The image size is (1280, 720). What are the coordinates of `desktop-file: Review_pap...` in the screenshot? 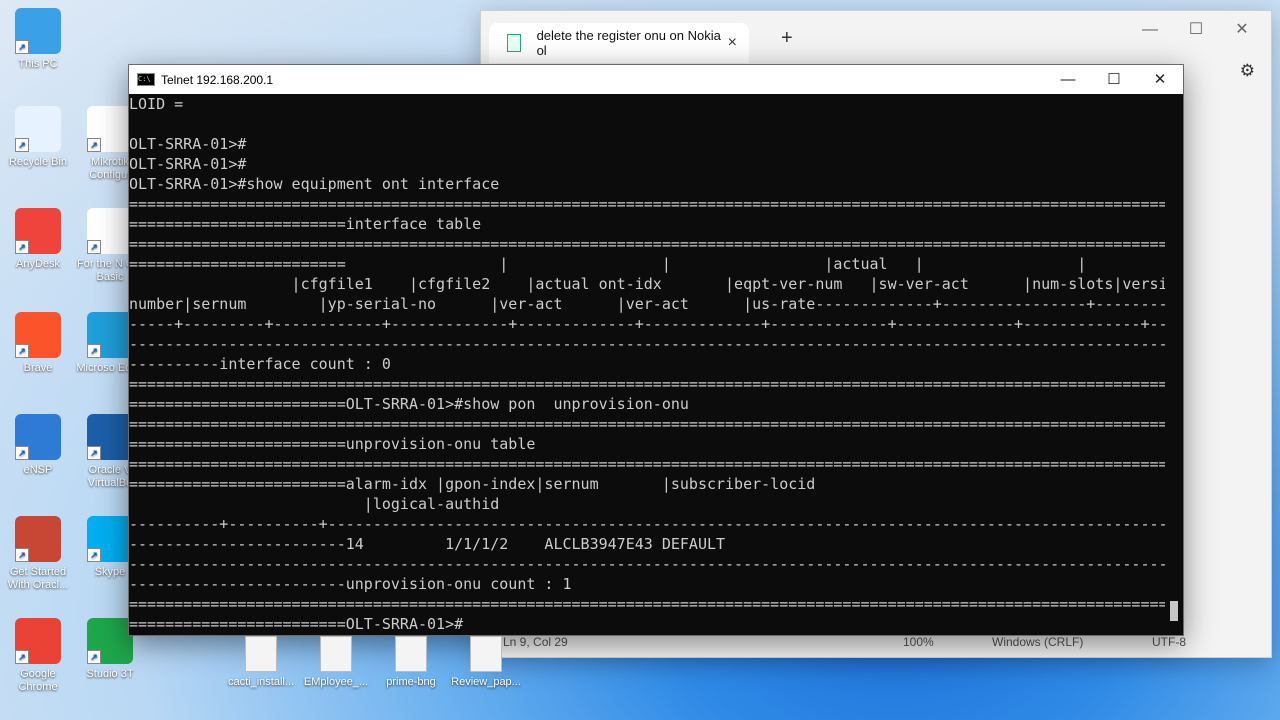 It's located at (486, 662).